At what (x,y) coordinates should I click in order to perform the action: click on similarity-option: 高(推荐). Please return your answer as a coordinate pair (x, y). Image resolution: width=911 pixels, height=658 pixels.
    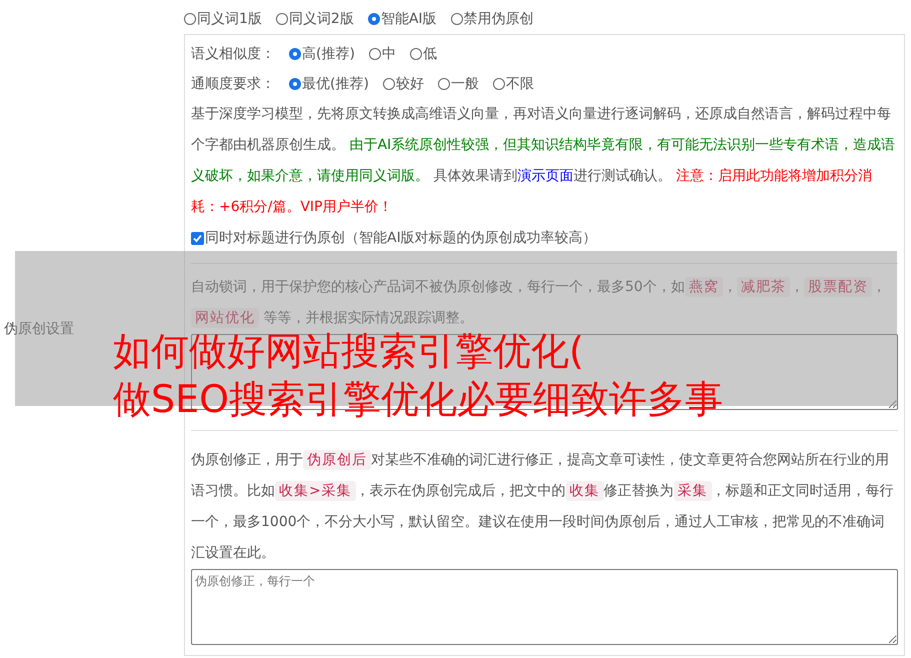
    Looking at the image, I should click on (322, 54).